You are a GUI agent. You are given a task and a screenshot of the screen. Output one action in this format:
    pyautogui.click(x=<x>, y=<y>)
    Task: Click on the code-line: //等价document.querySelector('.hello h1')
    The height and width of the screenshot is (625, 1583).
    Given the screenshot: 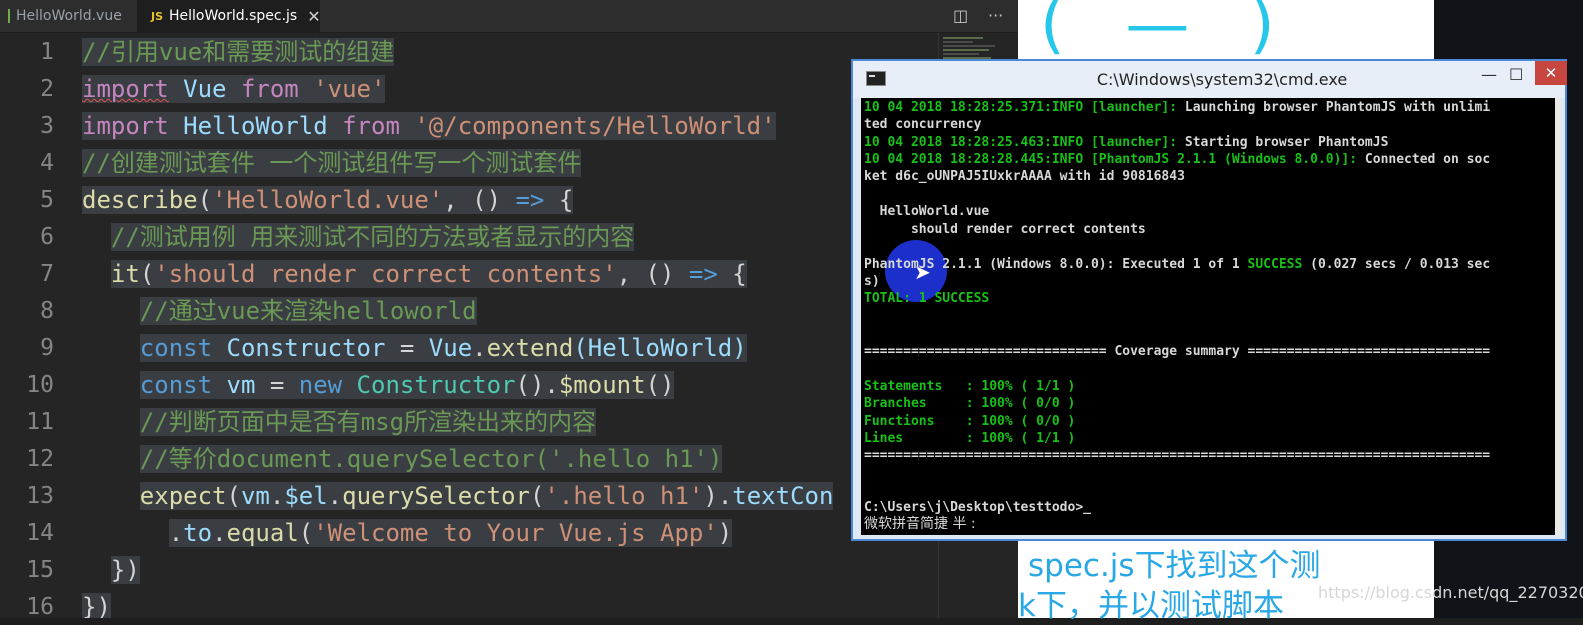 What is the action you would take?
    pyautogui.click(x=402, y=459)
    